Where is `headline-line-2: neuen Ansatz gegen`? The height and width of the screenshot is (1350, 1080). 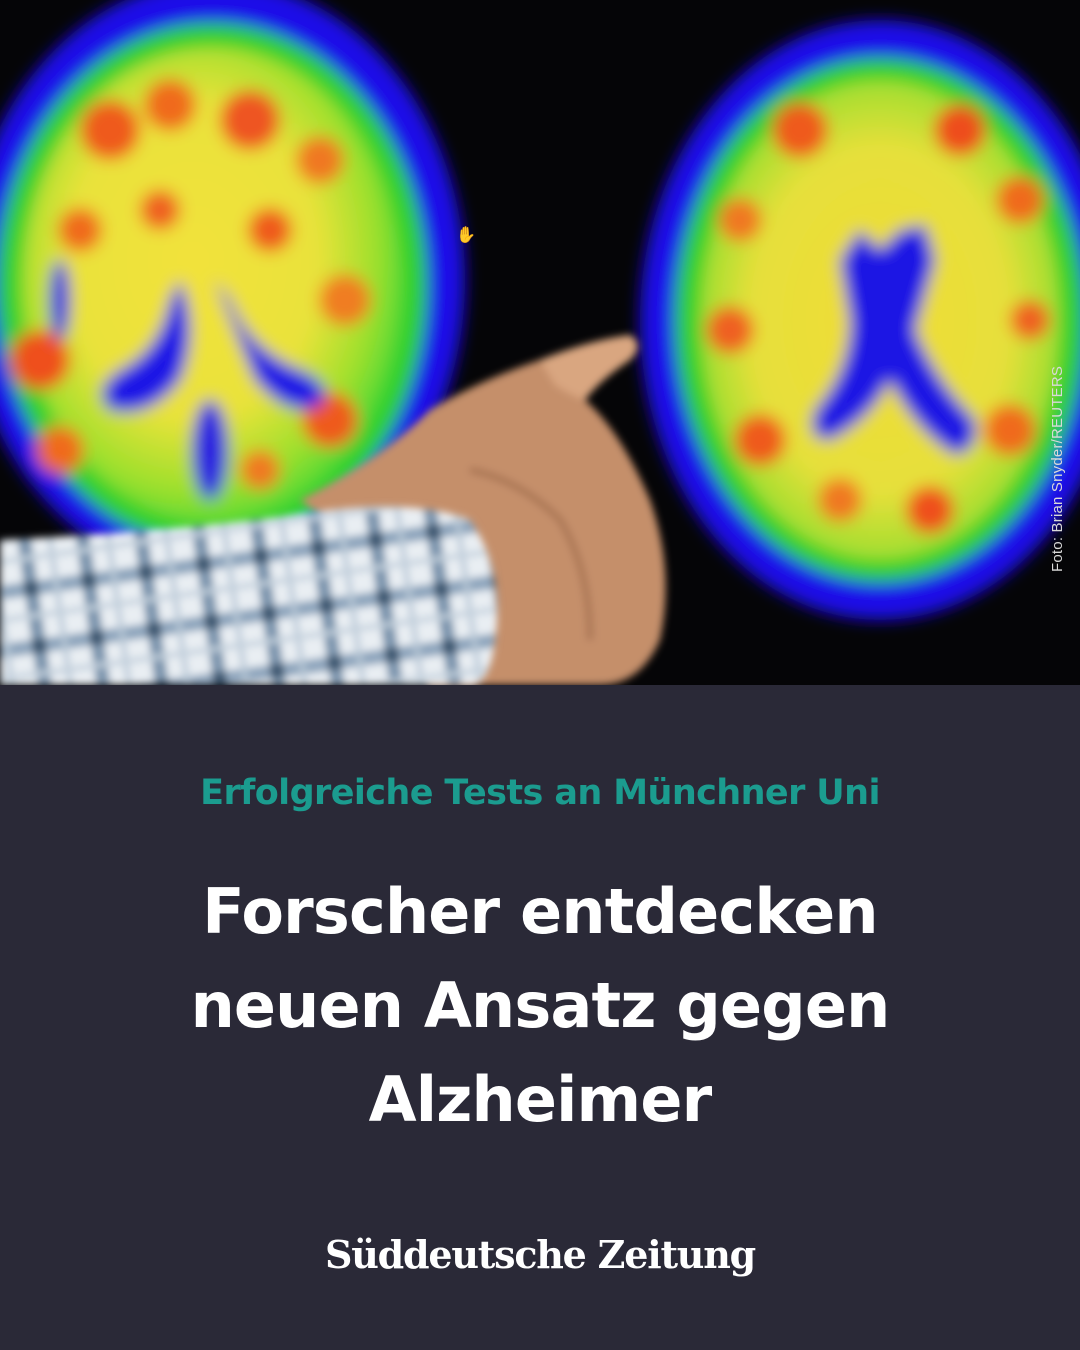
headline-line-2: neuen Ansatz gegen is located at coordinates (540, 1005).